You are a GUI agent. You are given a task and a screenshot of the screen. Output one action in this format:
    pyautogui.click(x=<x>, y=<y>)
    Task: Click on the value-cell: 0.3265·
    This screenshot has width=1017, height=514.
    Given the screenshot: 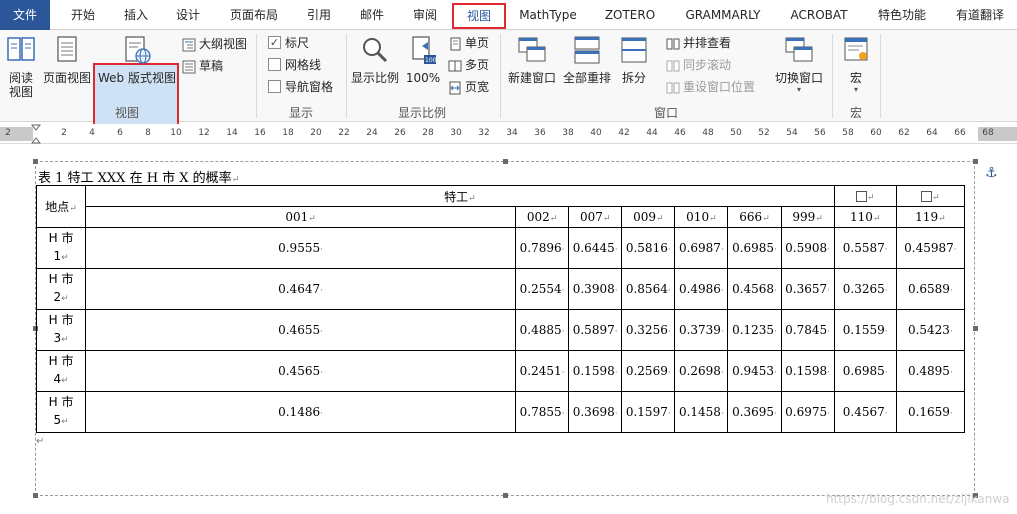 What is the action you would take?
    pyautogui.click(x=865, y=289)
    